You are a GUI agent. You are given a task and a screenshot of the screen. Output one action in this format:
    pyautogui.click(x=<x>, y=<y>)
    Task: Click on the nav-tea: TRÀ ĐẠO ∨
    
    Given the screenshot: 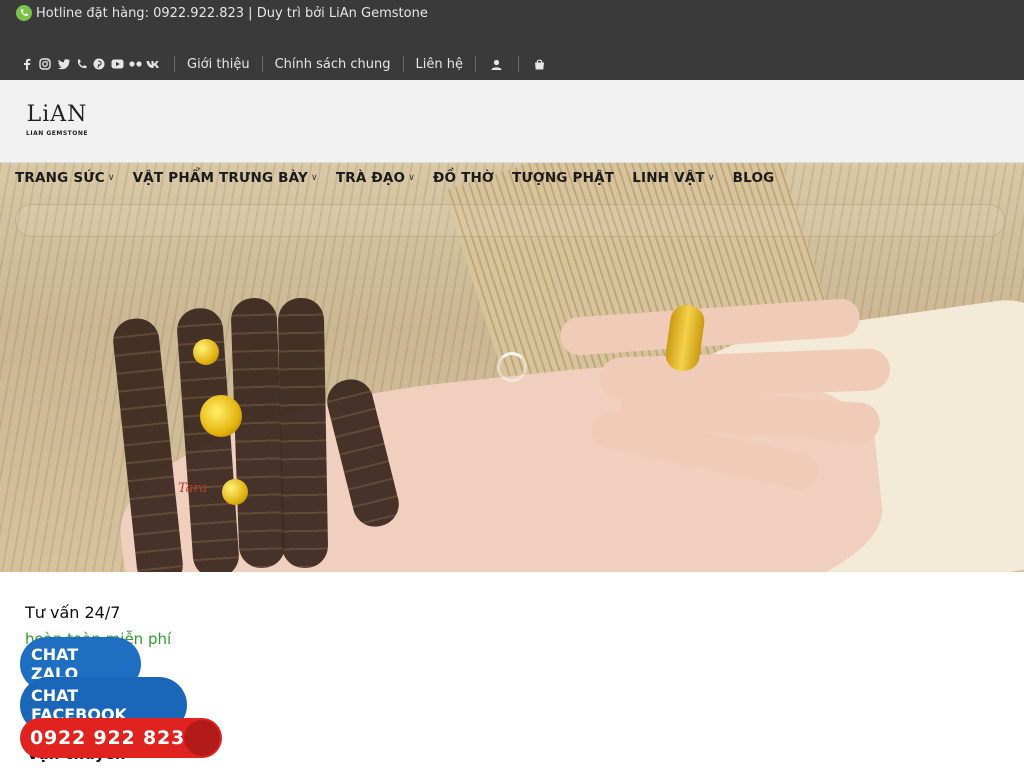 What is the action you would take?
    pyautogui.click(x=375, y=178)
    